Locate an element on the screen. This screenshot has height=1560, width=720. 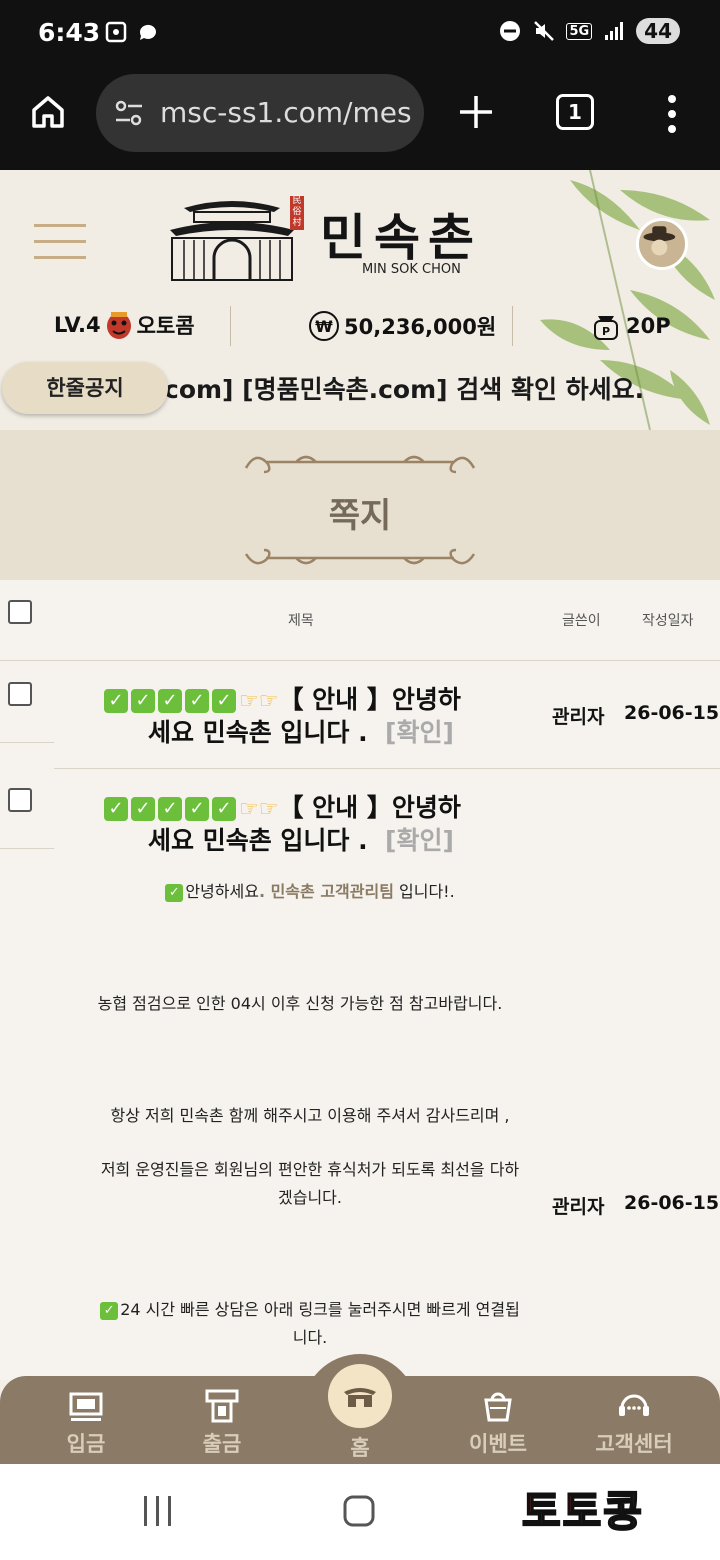
address-bar: msc-ss1.com/mes is located at coordinates (260, 113).